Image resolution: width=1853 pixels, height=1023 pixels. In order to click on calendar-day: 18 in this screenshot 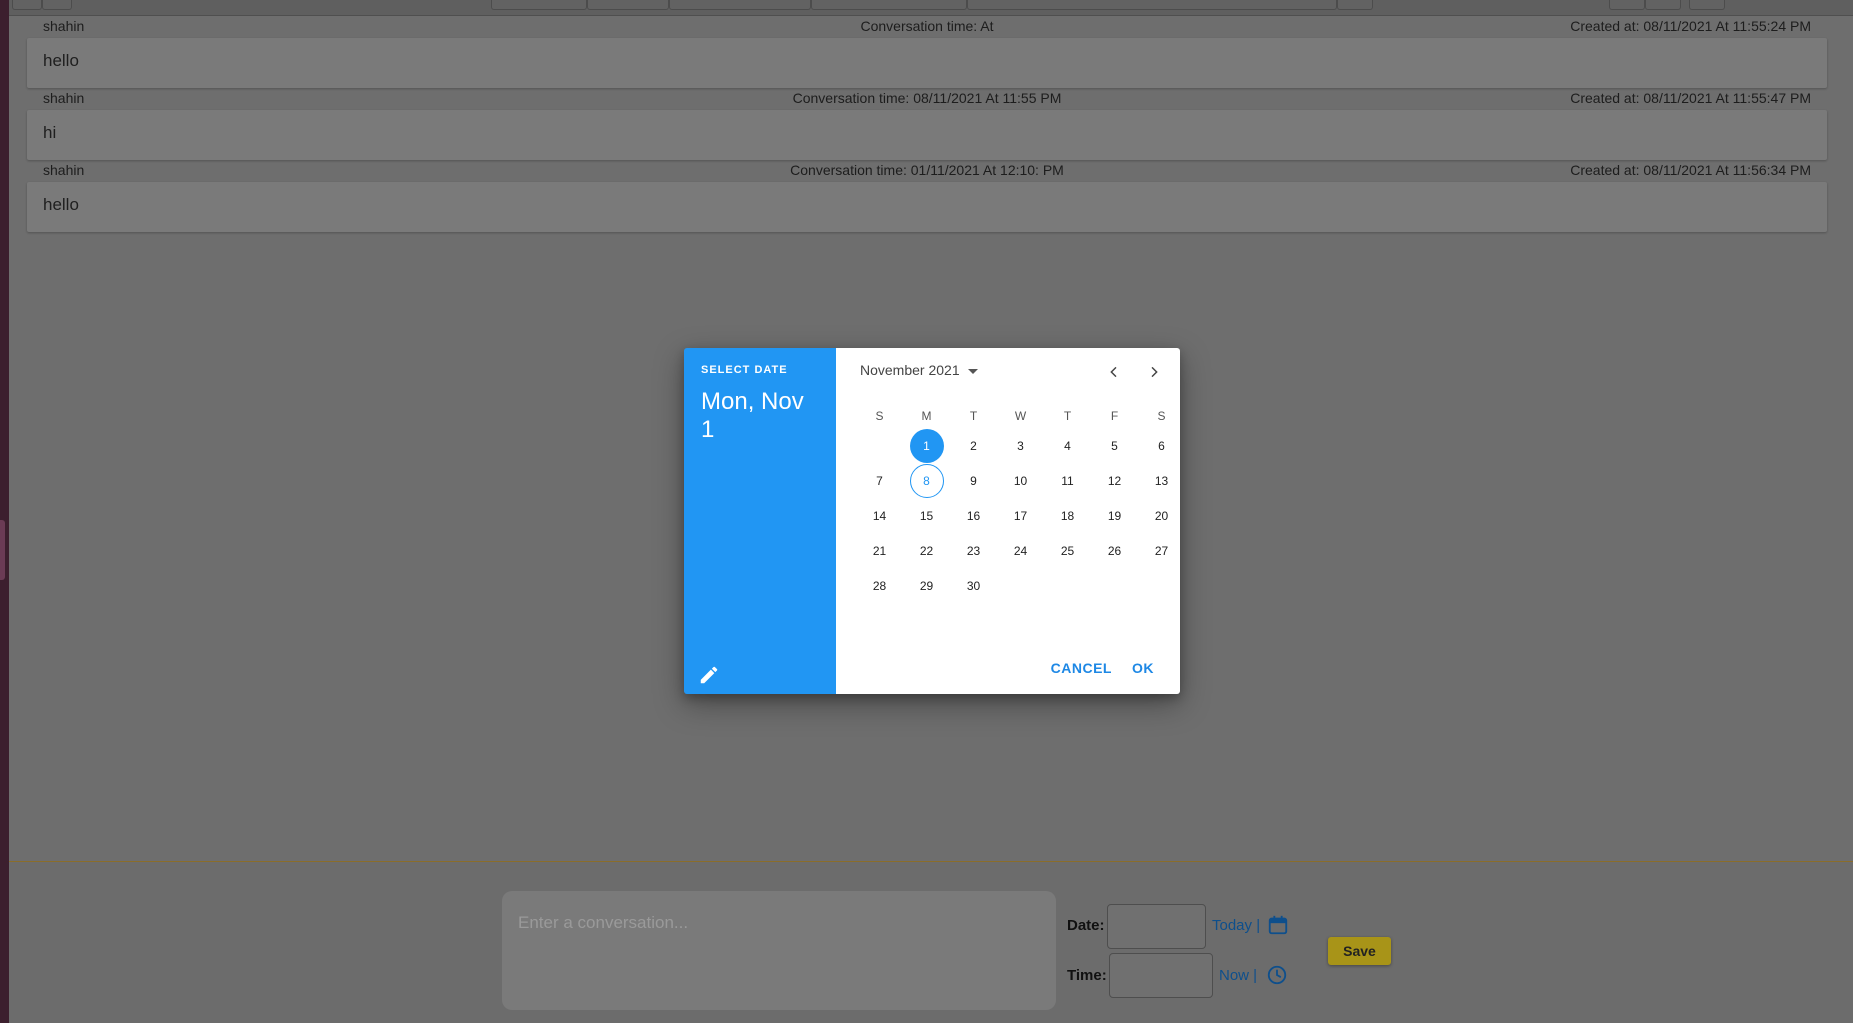, I will do `click(1068, 516)`.